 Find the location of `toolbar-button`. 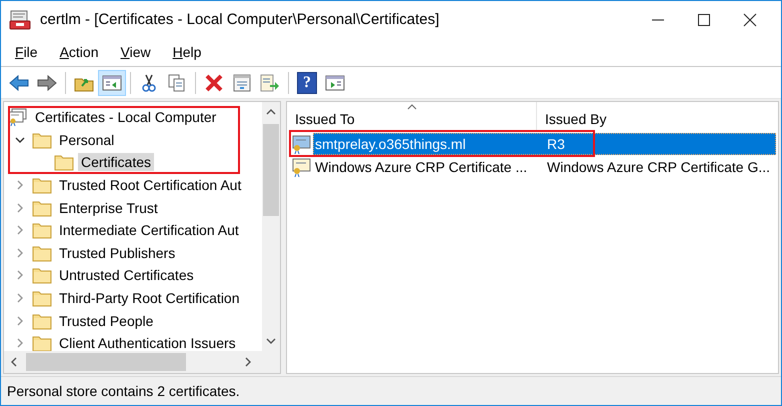

toolbar-button is located at coordinates (112, 83).